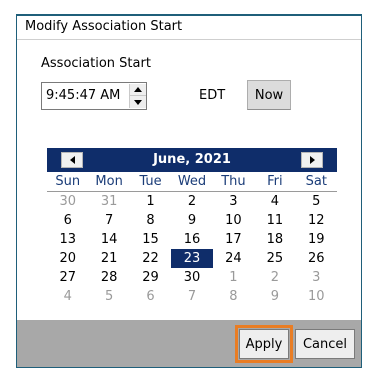 This screenshot has height=372, width=366. I want to click on triangle-left-icon, so click(72, 160).